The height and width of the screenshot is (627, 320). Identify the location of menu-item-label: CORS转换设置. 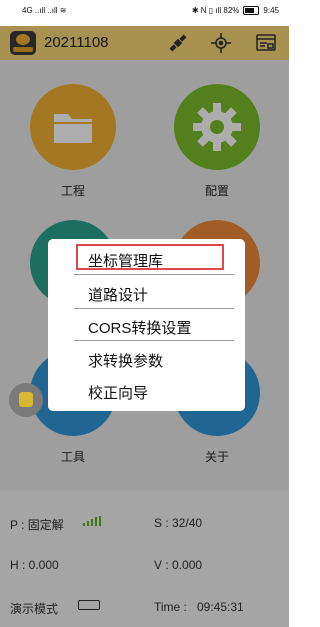
(140, 328).